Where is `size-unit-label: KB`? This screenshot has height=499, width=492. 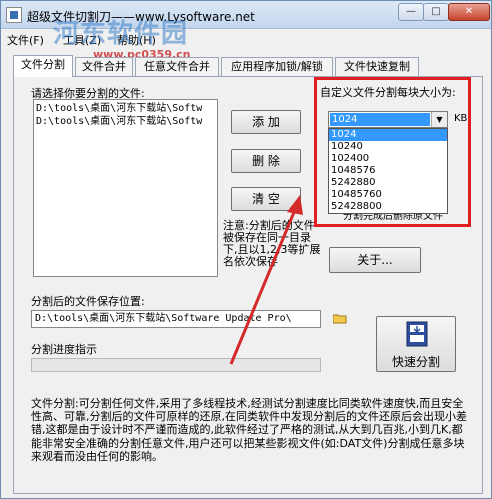
size-unit-label: KB is located at coordinates (461, 118).